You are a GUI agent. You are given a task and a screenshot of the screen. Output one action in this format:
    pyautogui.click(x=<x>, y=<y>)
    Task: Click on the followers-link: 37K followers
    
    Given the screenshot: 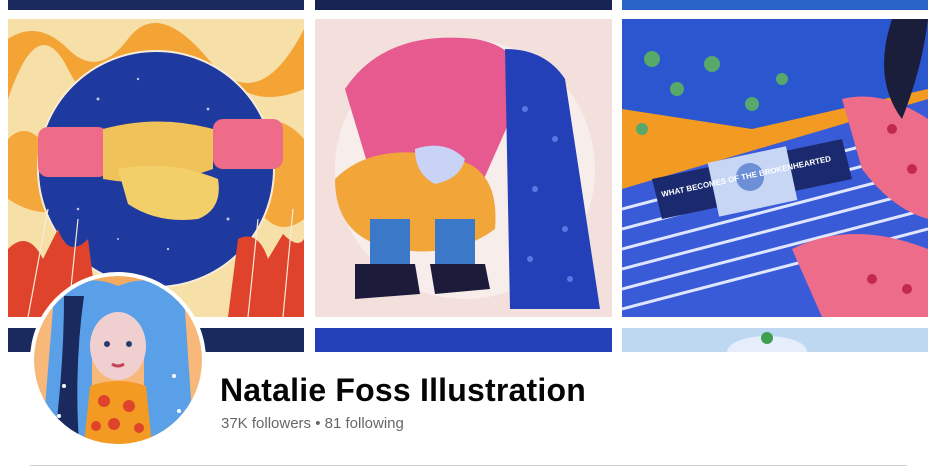 What is the action you would take?
    pyautogui.click(x=266, y=423)
    